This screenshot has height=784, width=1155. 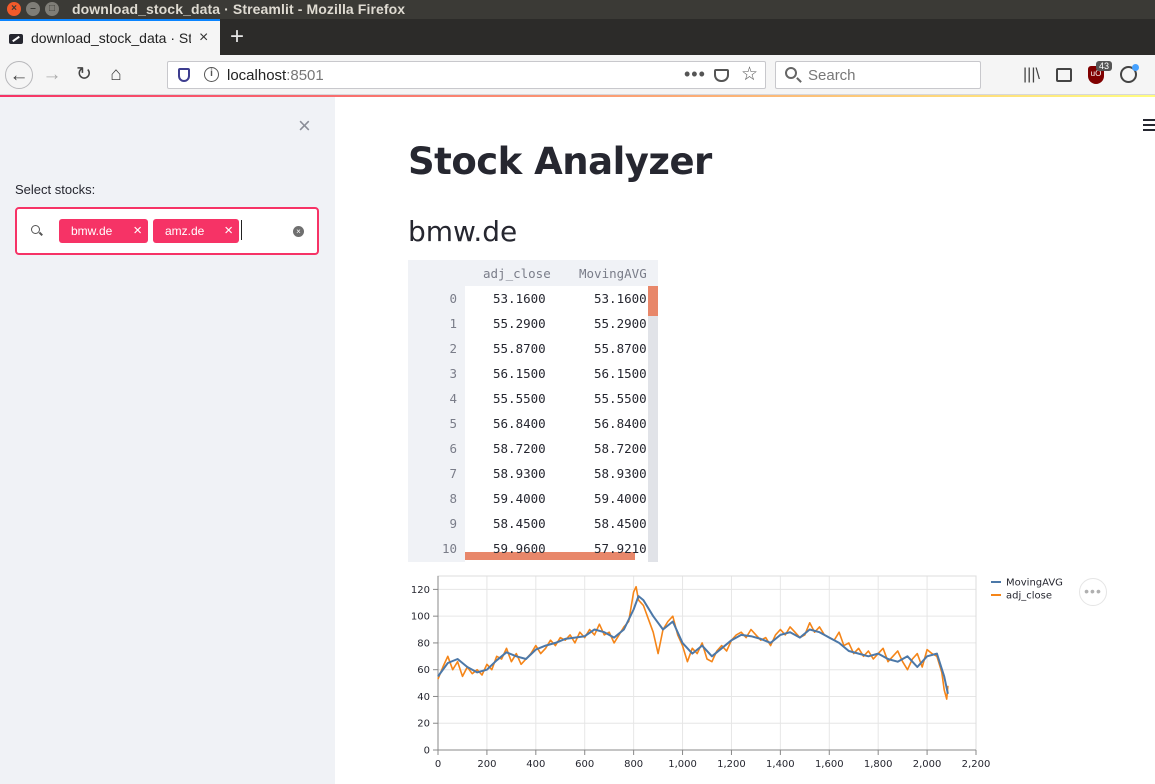 What do you see at coordinates (620, 473) in the screenshot?
I see `cell-movingavg: 58.9300` at bounding box center [620, 473].